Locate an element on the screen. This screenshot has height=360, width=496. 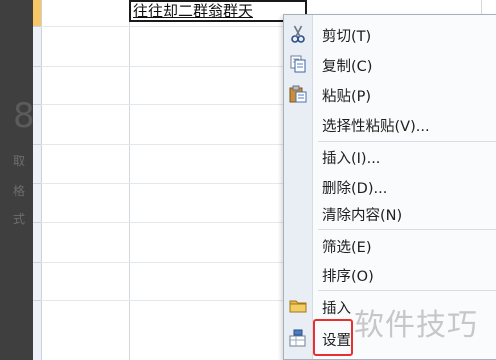
scissors-icon is located at coordinates (298, 34).